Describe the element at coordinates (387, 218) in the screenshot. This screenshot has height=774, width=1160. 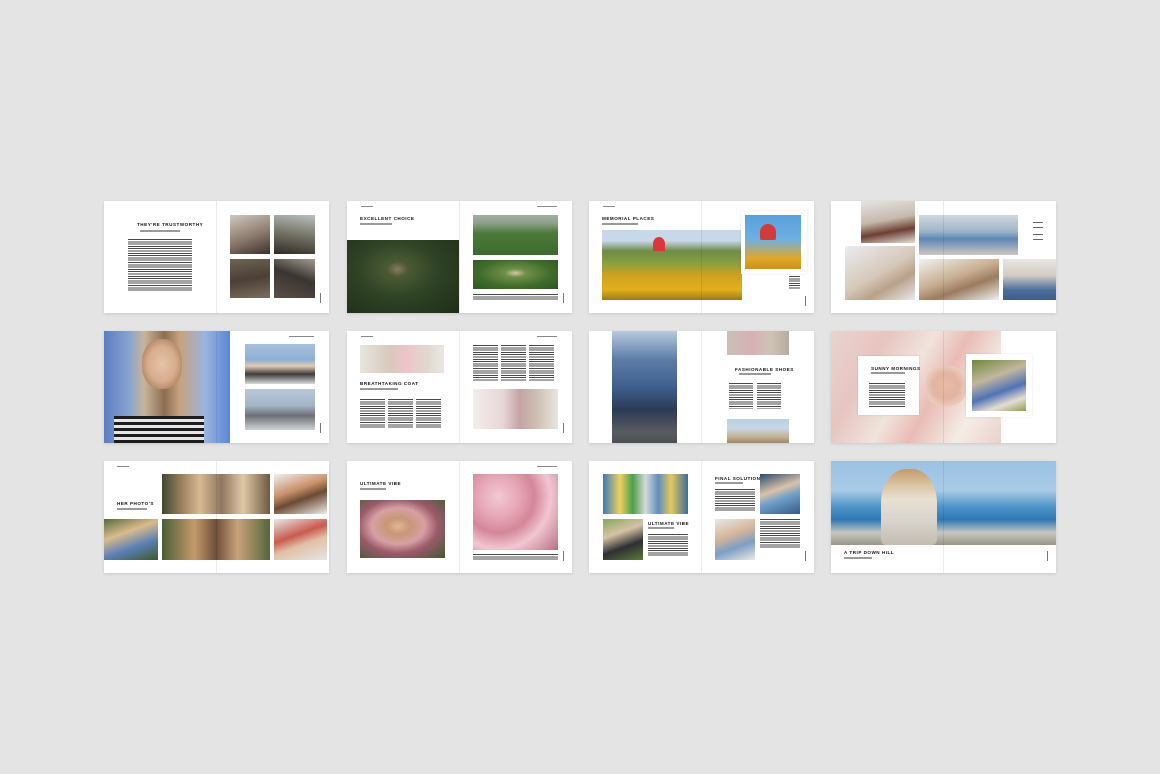
I see `spread-heading: EXCELLENT CHOICE` at that location.